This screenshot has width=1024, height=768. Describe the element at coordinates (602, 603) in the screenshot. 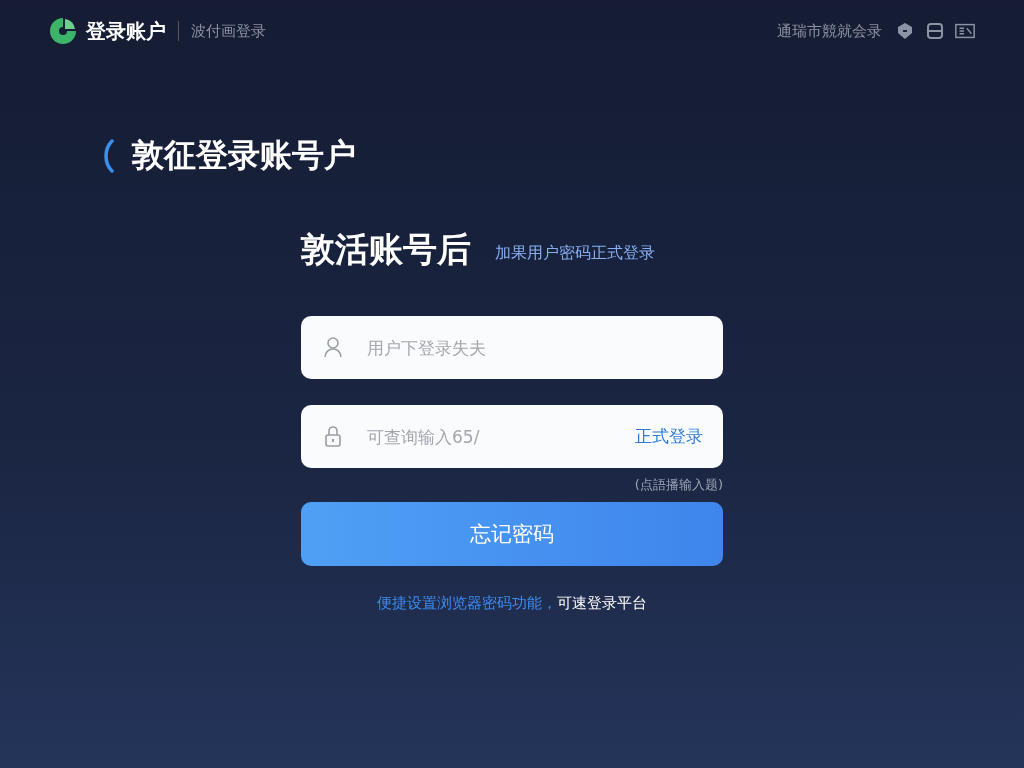

I see `footer-text: 可速登录平台` at that location.